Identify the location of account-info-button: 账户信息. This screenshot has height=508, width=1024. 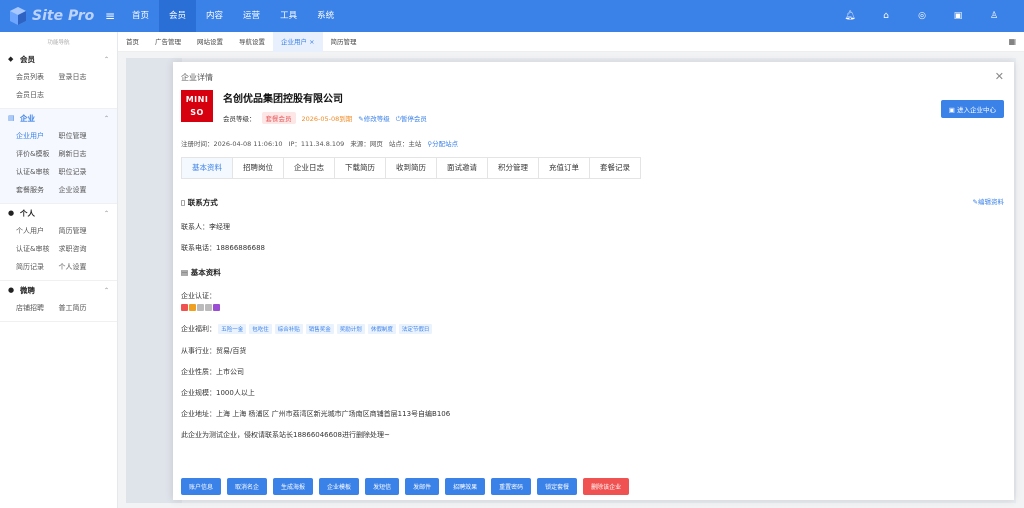
(201, 486).